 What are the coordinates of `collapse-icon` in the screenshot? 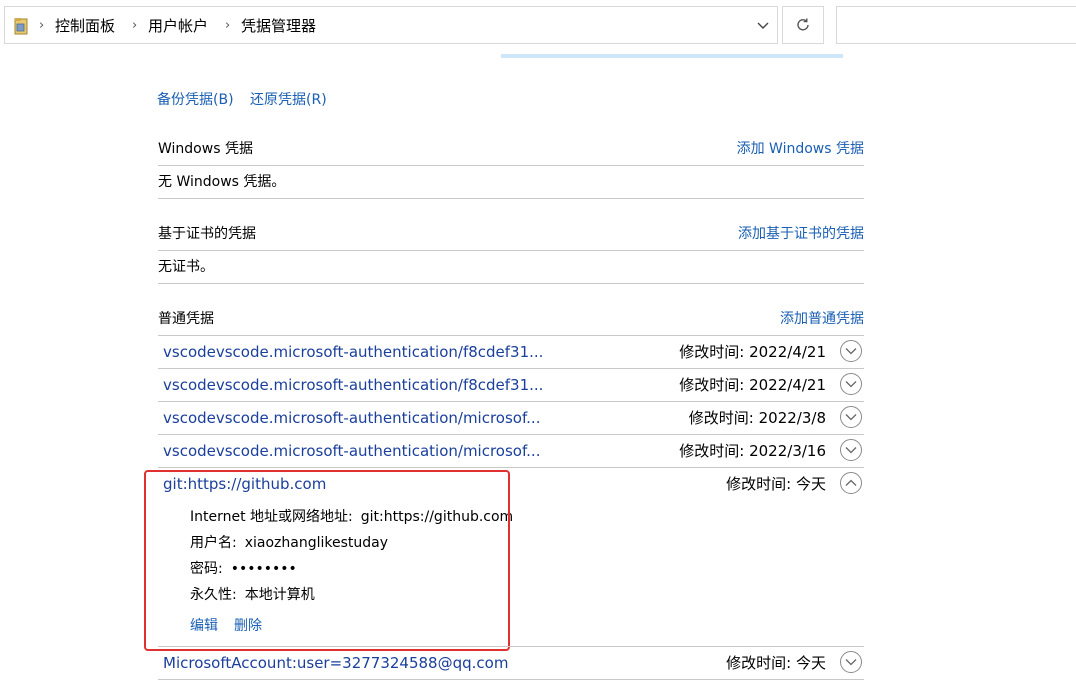 It's located at (851, 482).